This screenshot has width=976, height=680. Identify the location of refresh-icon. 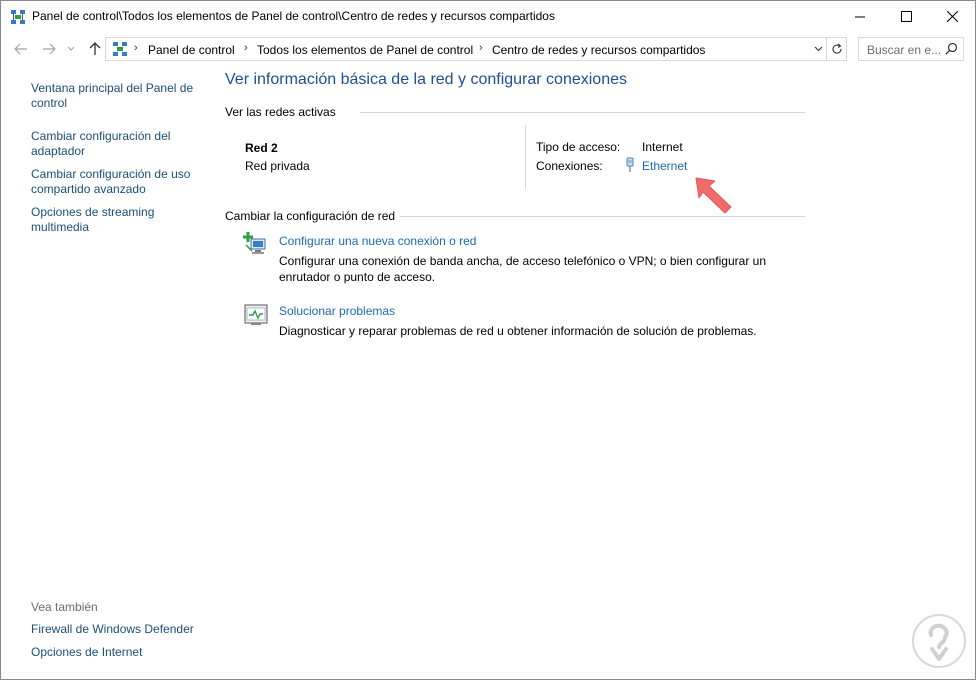
(836, 48).